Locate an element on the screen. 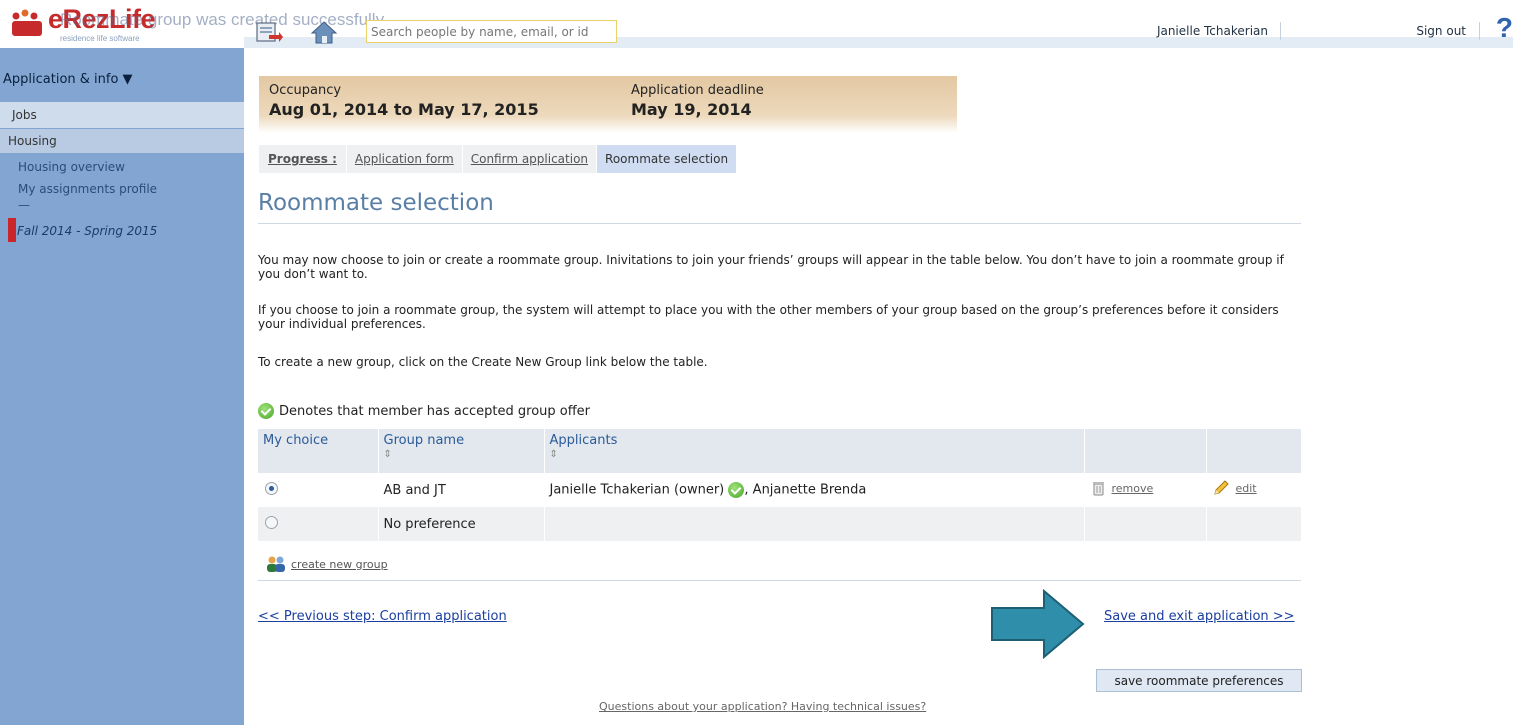 This screenshot has height=725, width=1513. deadline-value: May 19, 2014 is located at coordinates (691, 109).